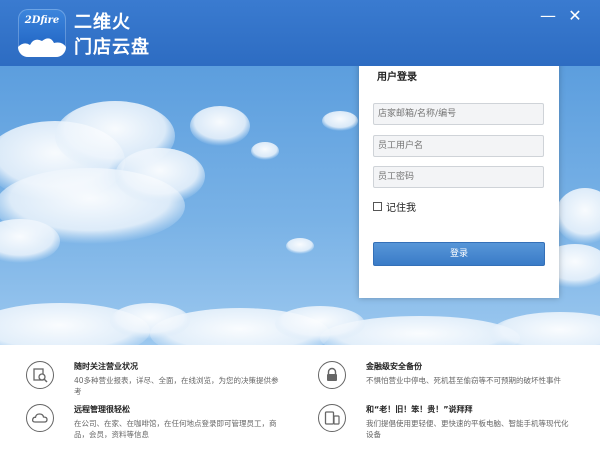 This screenshot has width=600, height=450. What do you see at coordinates (401, 208) in the screenshot?
I see `remember-me-label: 记住我` at bounding box center [401, 208].